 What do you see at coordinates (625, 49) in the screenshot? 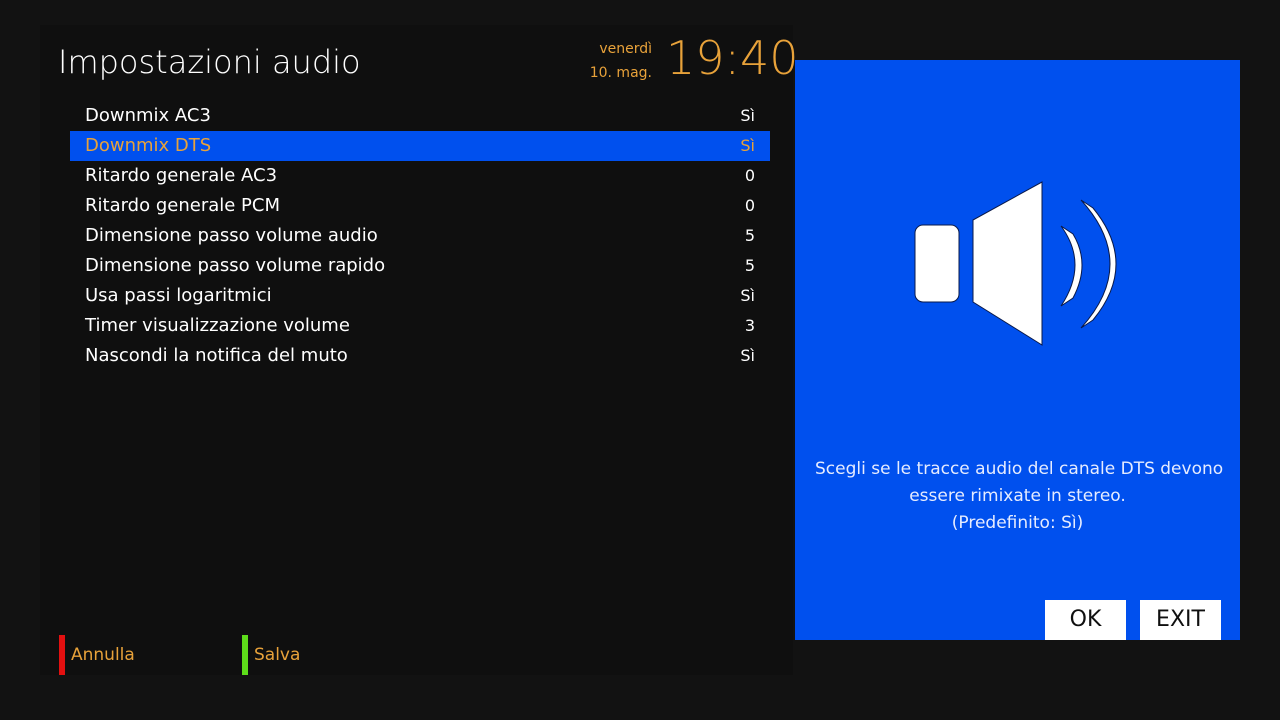
I see `weekday-text: venerdì` at bounding box center [625, 49].